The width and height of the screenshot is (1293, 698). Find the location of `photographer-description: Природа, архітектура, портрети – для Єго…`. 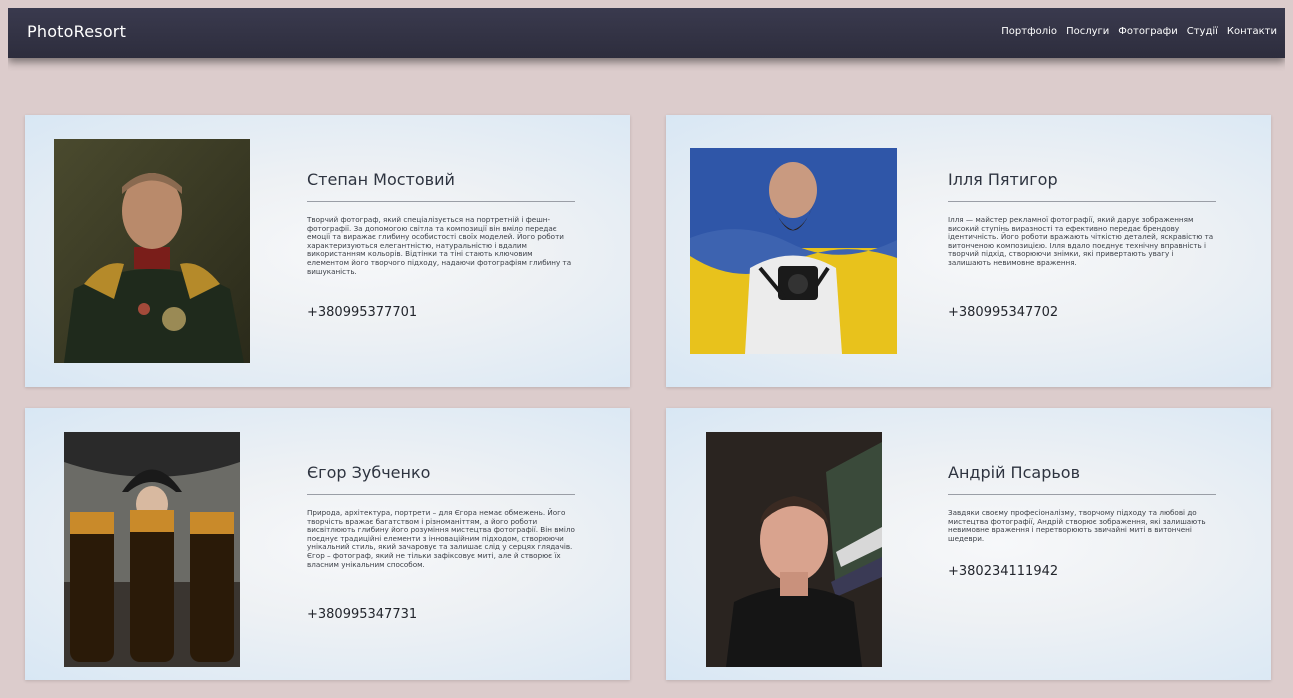

photographer-description: Природа, архітектура, портрети – для Єго… is located at coordinates (441, 538).